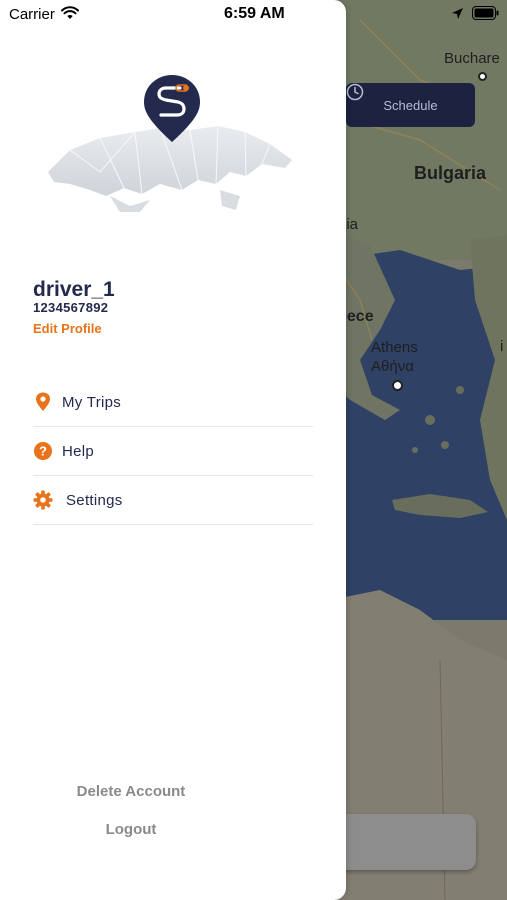 The width and height of the screenshot is (507, 900). Describe the element at coordinates (457, 15) in the screenshot. I see `location-arrow-icon` at that location.